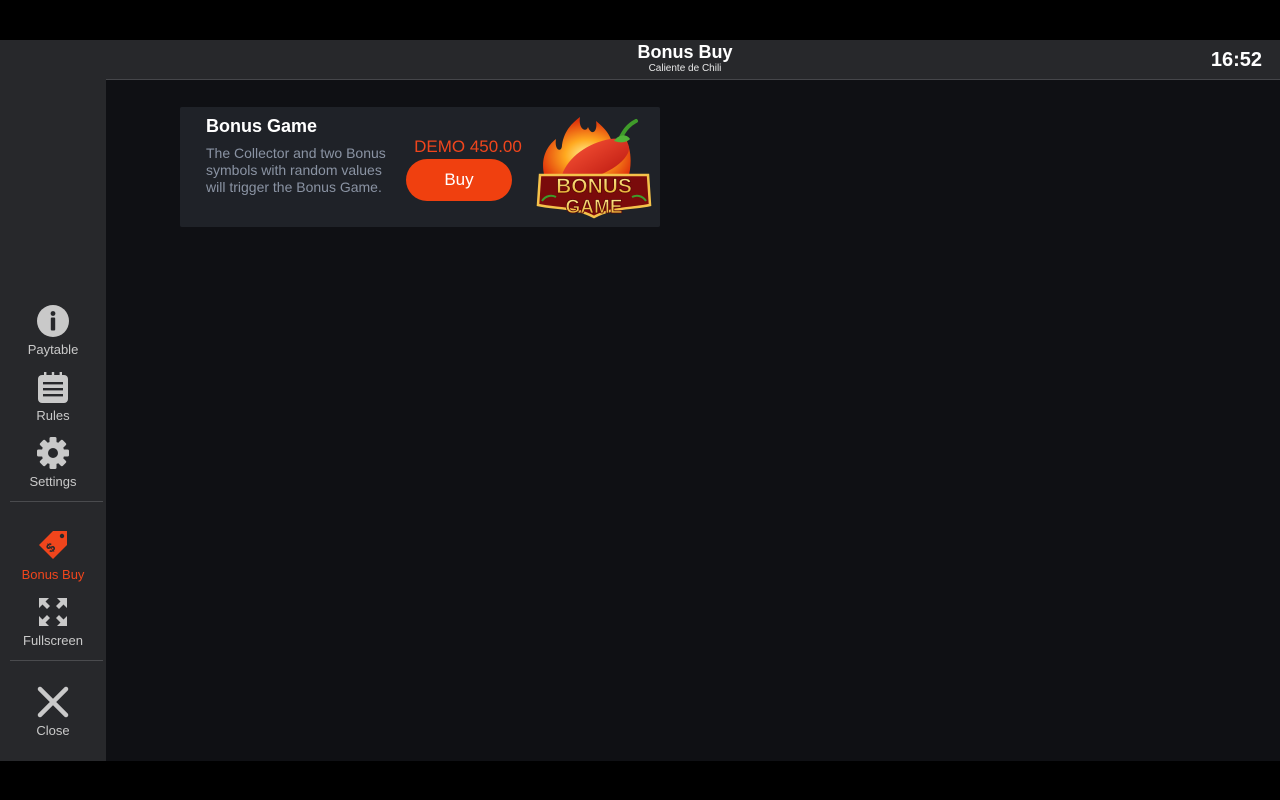 The image size is (1280, 800). What do you see at coordinates (53, 574) in the screenshot?
I see `sidebar-item-label: Bonus Buy` at bounding box center [53, 574].